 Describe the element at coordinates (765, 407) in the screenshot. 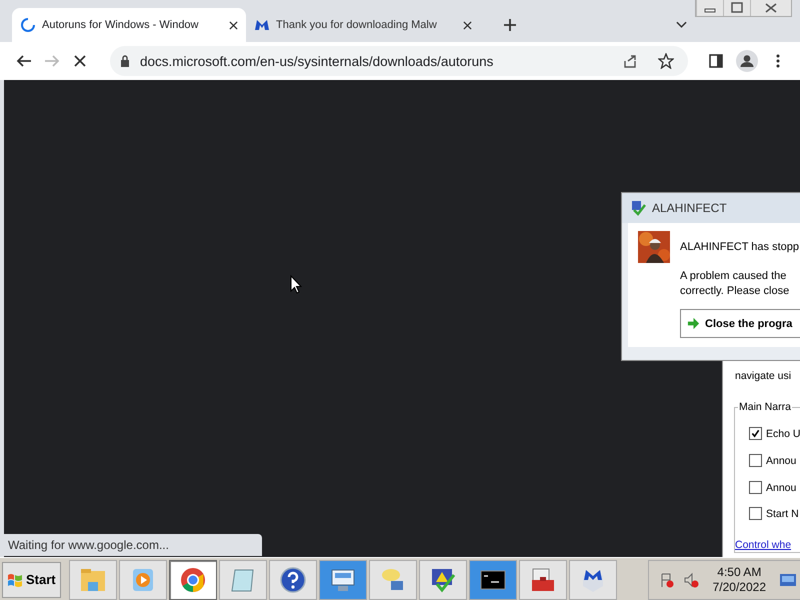

I see `group-label: Main Narra` at that location.